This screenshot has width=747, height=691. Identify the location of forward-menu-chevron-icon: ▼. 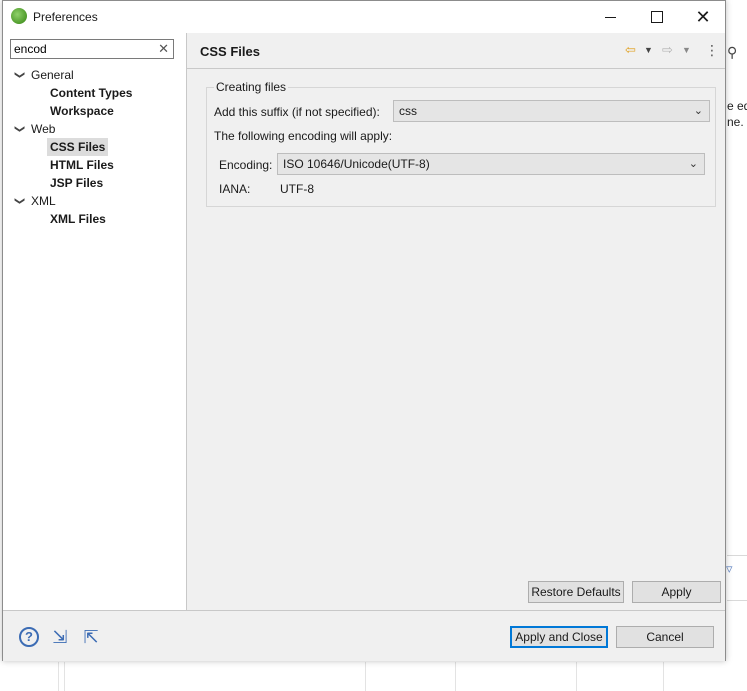
(686, 50).